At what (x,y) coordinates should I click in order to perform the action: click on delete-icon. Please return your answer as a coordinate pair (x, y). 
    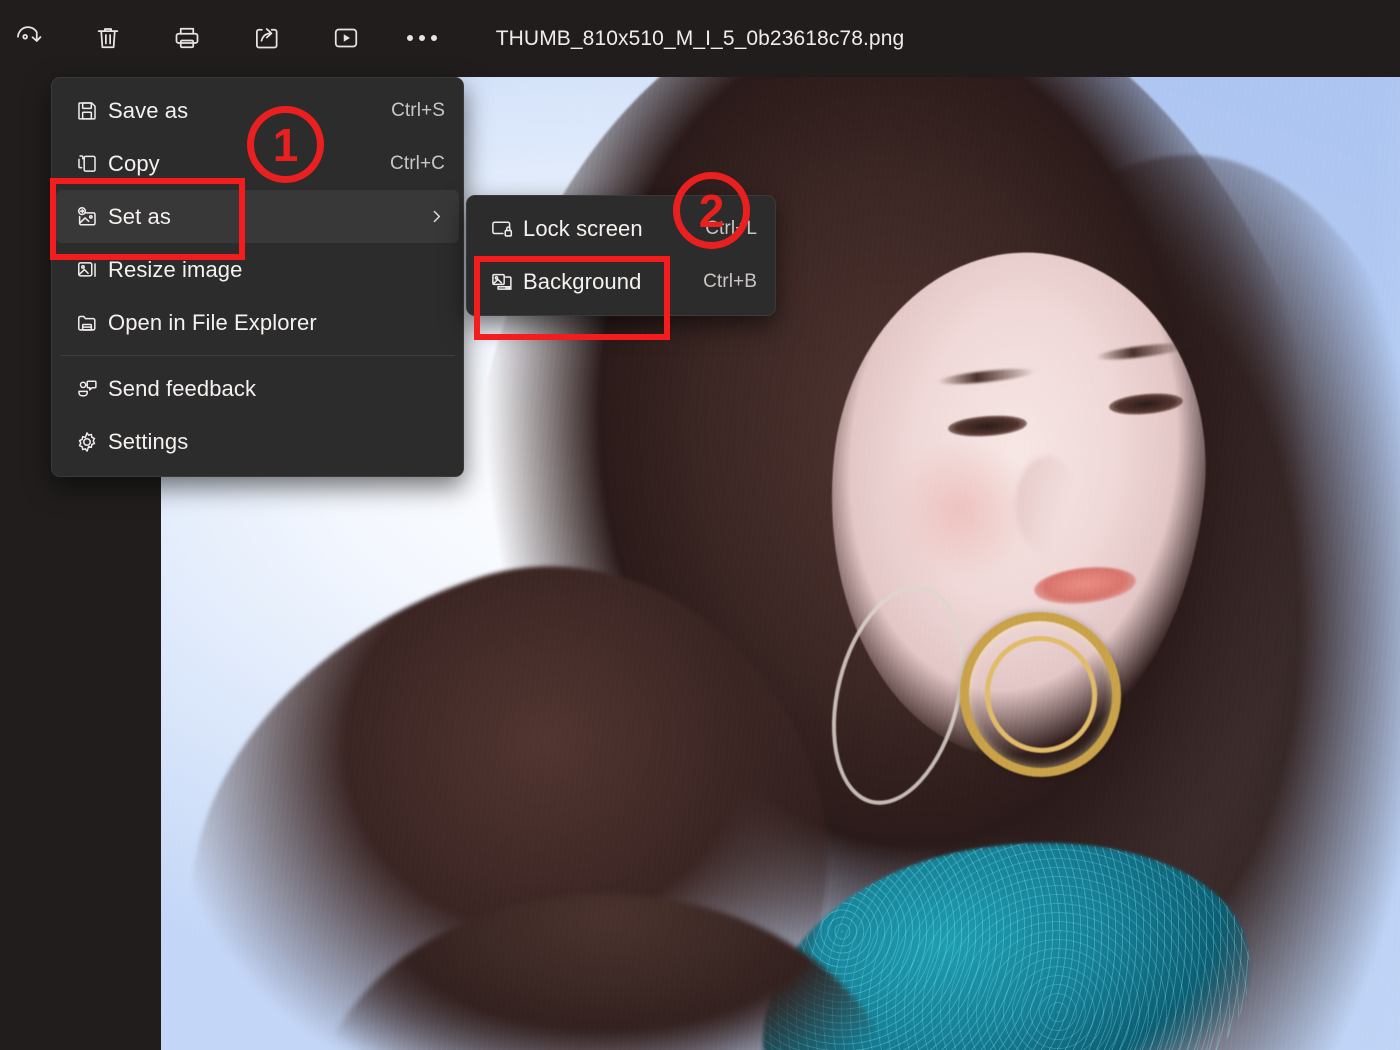
    Looking at the image, I should click on (108, 38).